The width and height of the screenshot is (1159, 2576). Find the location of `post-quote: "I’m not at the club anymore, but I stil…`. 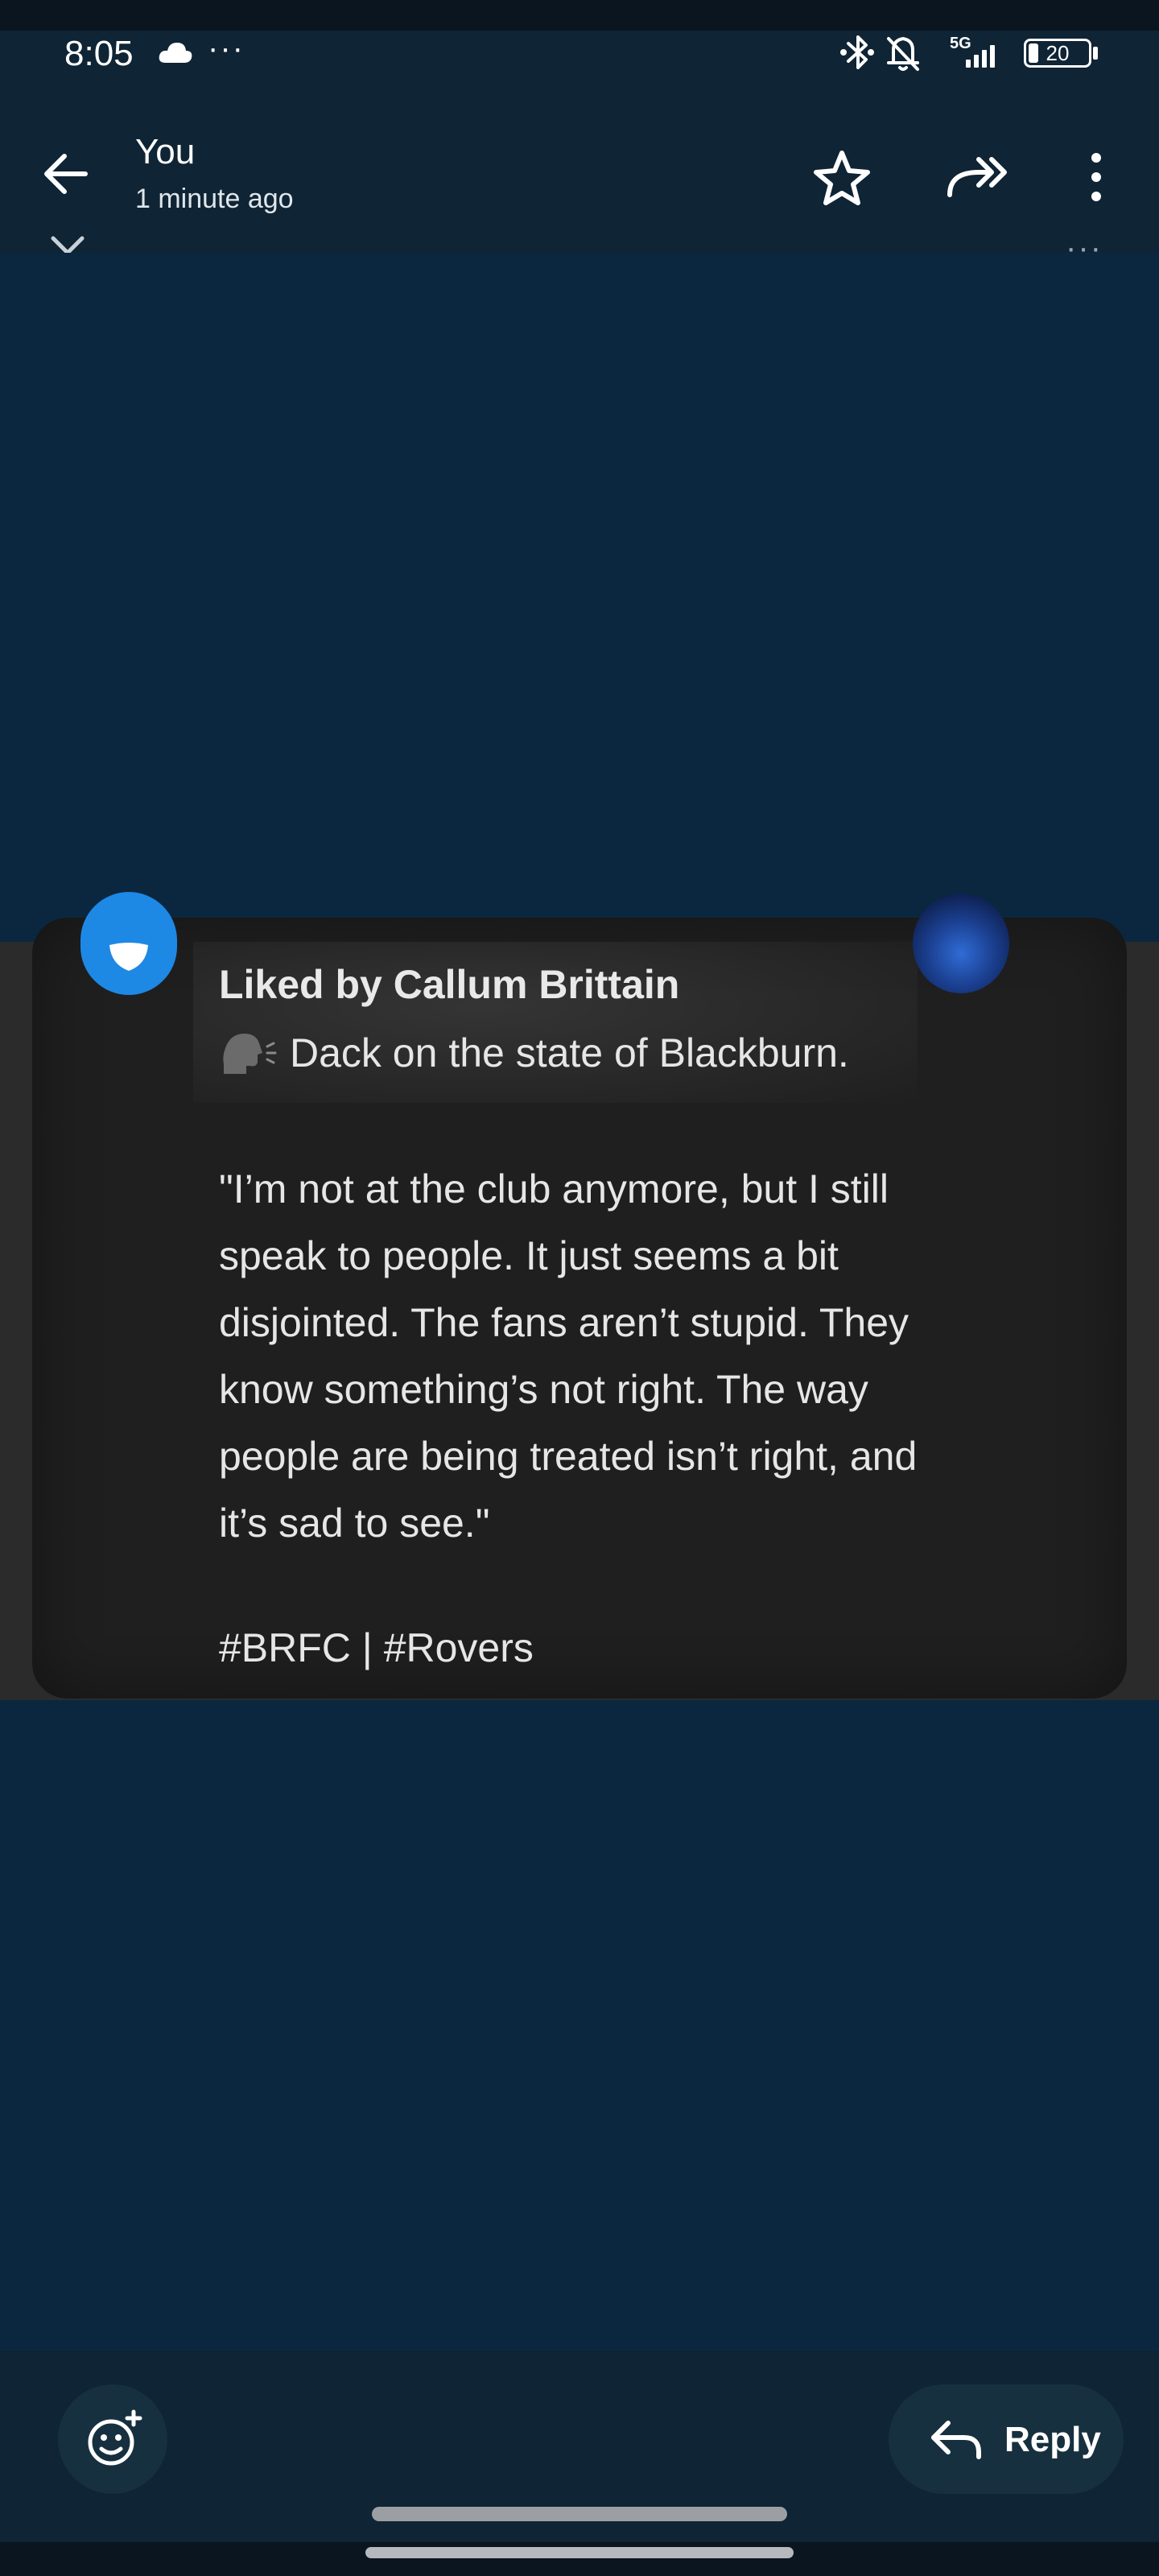

post-quote: "I’m not at the club anymore, but I stil… is located at coordinates (568, 1356).